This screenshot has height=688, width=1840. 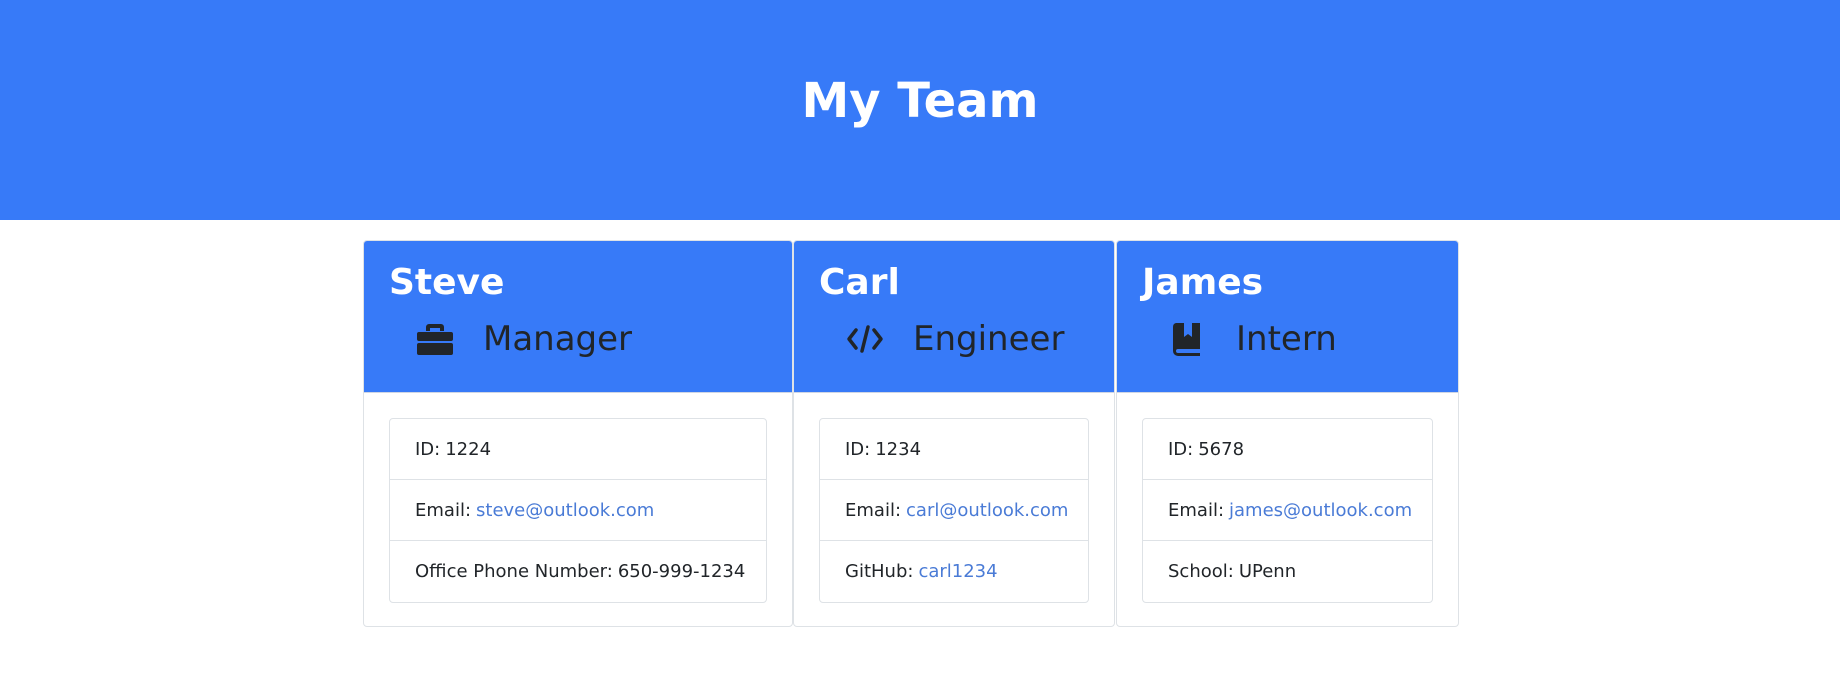 I want to click on github-label: GitHub:, so click(x=879, y=571).